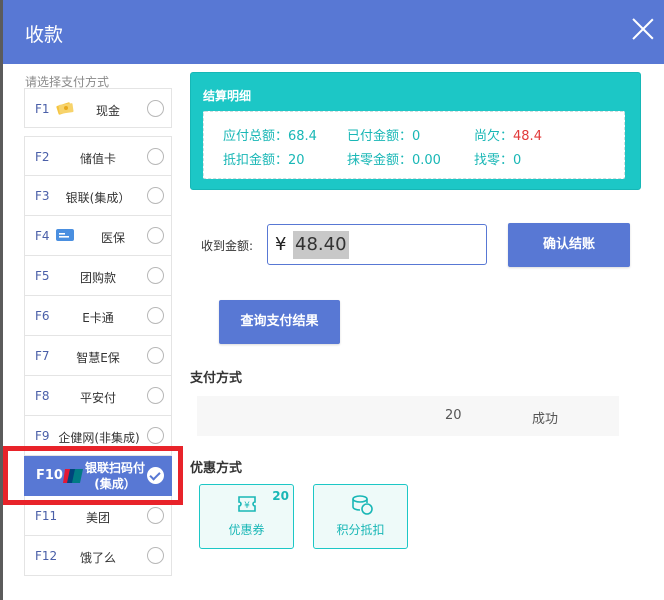  I want to click on payment-method-label: 银联扫码付(集成）, so click(115, 476).